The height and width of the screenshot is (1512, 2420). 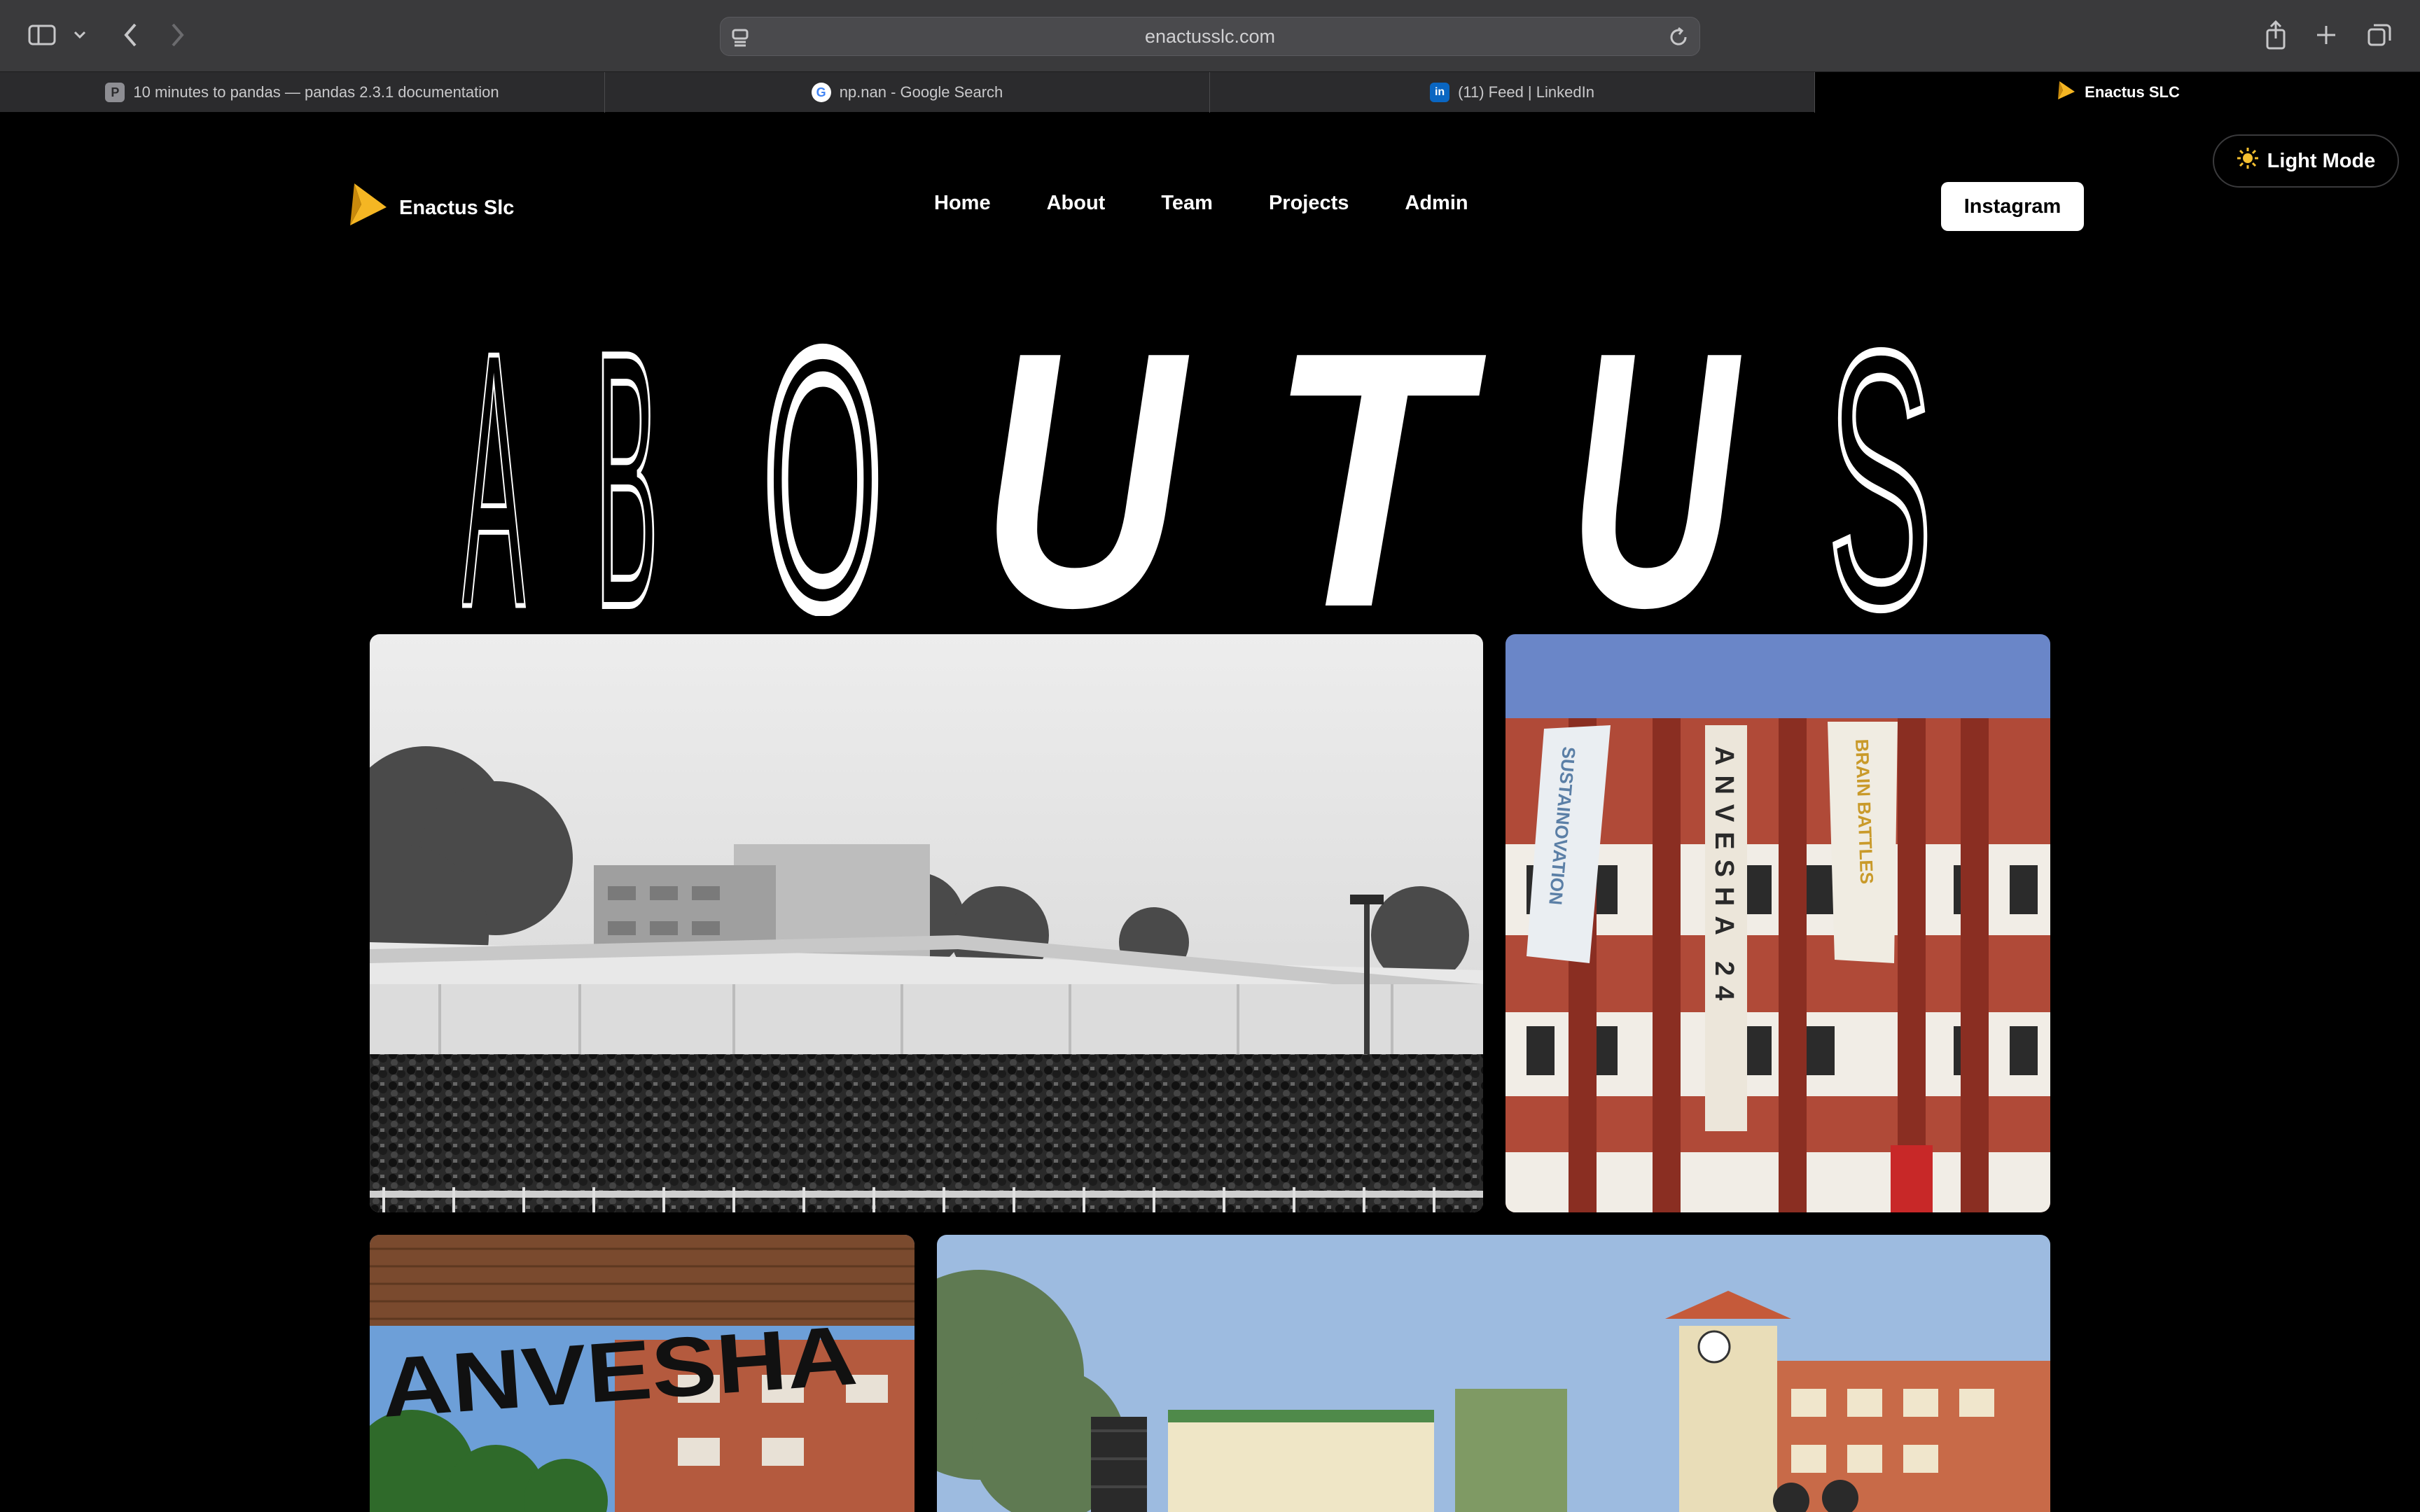 I want to click on anvesha-sign-photo: ANVESHA, so click(x=642, y=1373).